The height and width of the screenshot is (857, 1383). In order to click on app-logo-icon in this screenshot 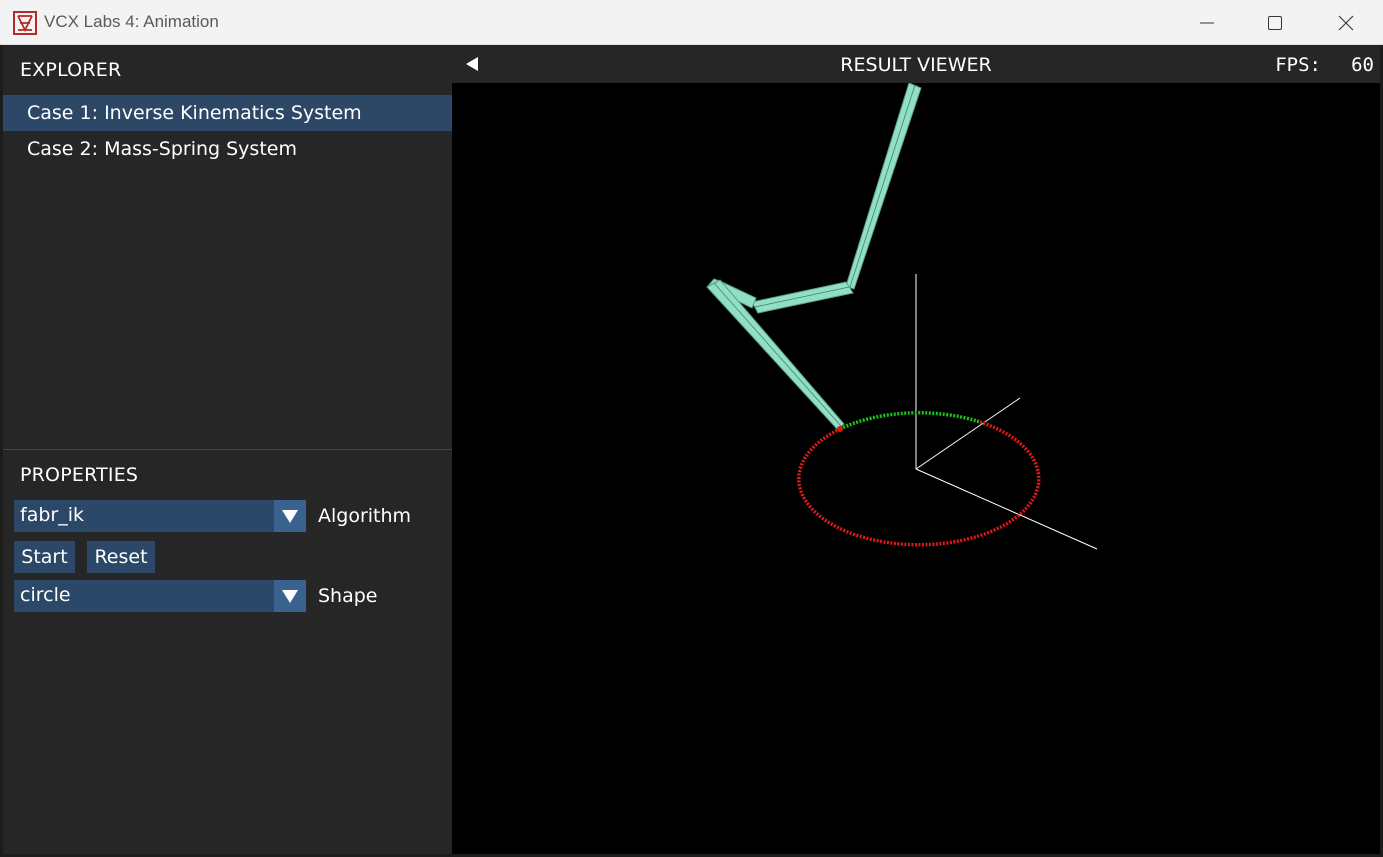, I will do `click(25, 23)`.